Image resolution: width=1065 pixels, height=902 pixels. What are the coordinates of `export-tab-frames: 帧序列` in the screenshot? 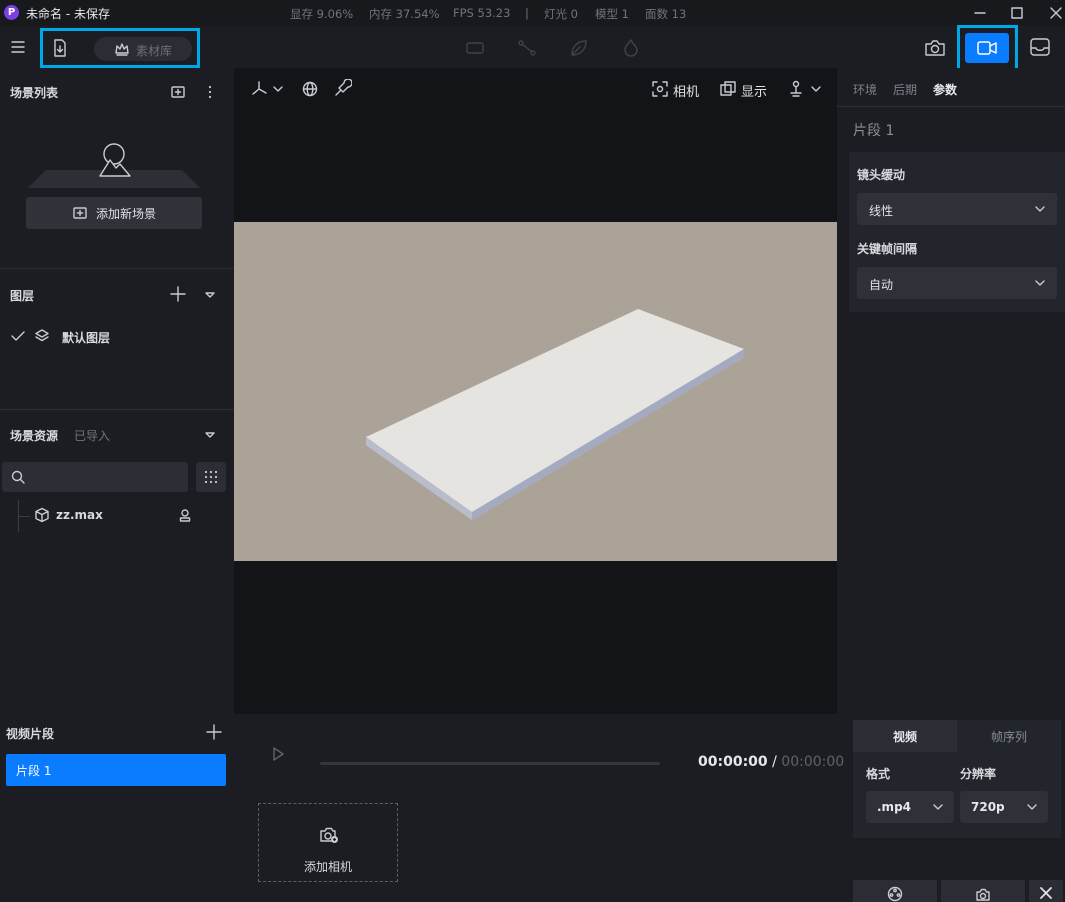 It's located at (1009, 736).